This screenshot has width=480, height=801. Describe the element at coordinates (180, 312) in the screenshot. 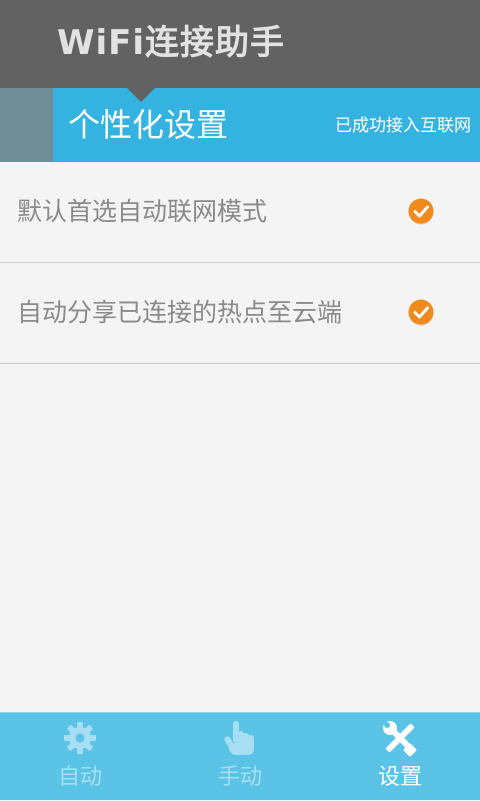

I see `setting-label: 自动分享已连接的热点至云端` at that location.